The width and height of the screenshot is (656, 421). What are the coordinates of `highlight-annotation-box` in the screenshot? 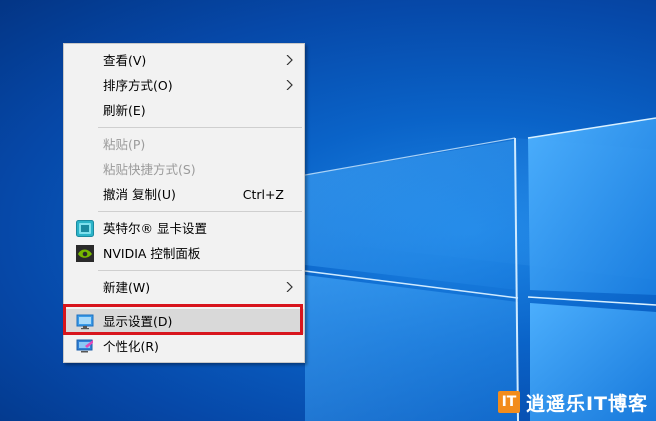 It's located at (183, 319).